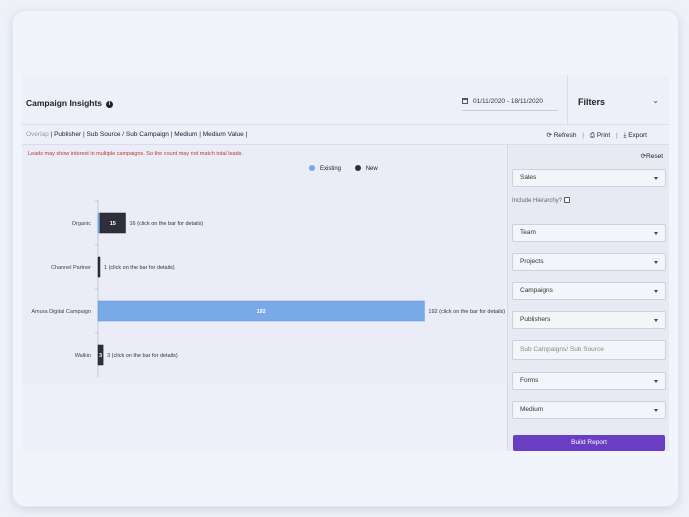  I want to click on segment-label: 192, so click(261, 312).